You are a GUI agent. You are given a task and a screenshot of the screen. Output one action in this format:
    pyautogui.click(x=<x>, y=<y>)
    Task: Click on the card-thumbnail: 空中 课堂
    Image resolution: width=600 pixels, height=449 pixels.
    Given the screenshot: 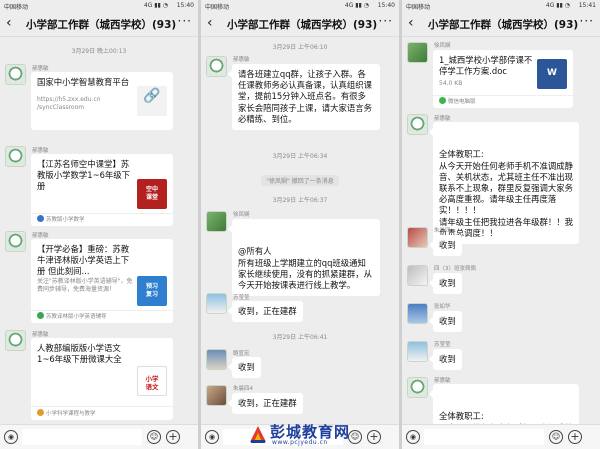 What is the action you would take?
    pyautogui.click(x=152, y=194)
    